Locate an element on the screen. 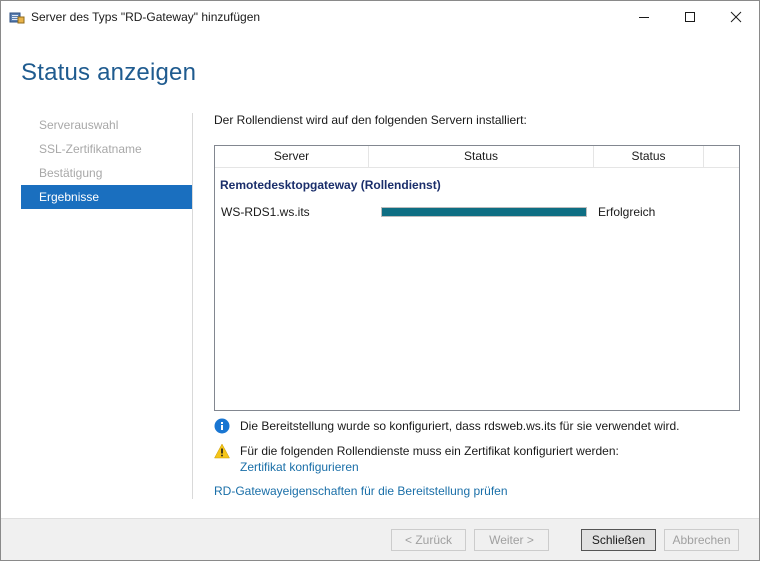 This screenshot has width=760, height=561. maximize-button is located at coordinates (690, 17).